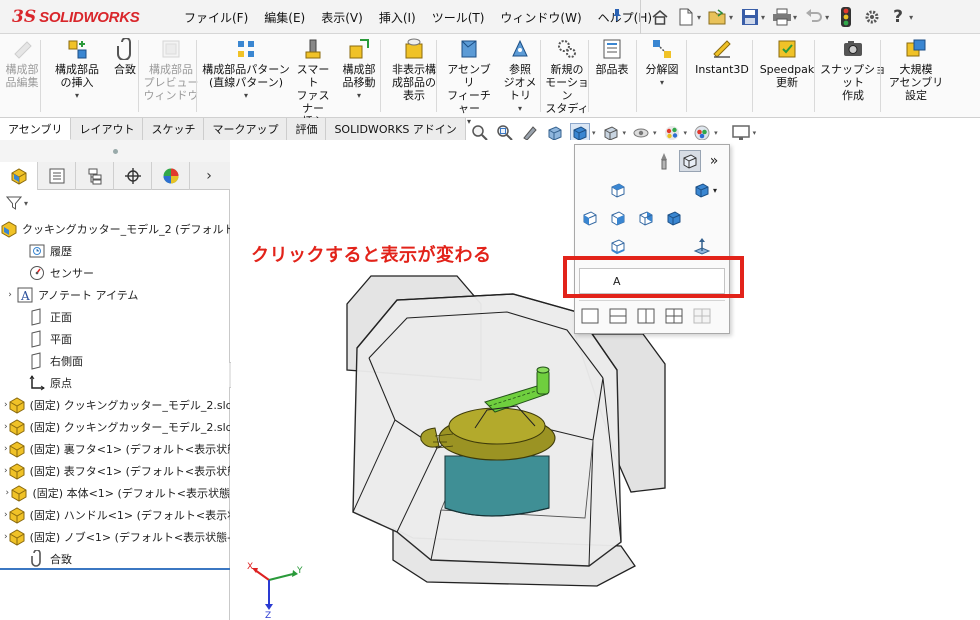  What do you see at coordinates (795, 17) in the screenshot?
I see `print-dropdown-icon: ▾` at bounding box center [795, 17].